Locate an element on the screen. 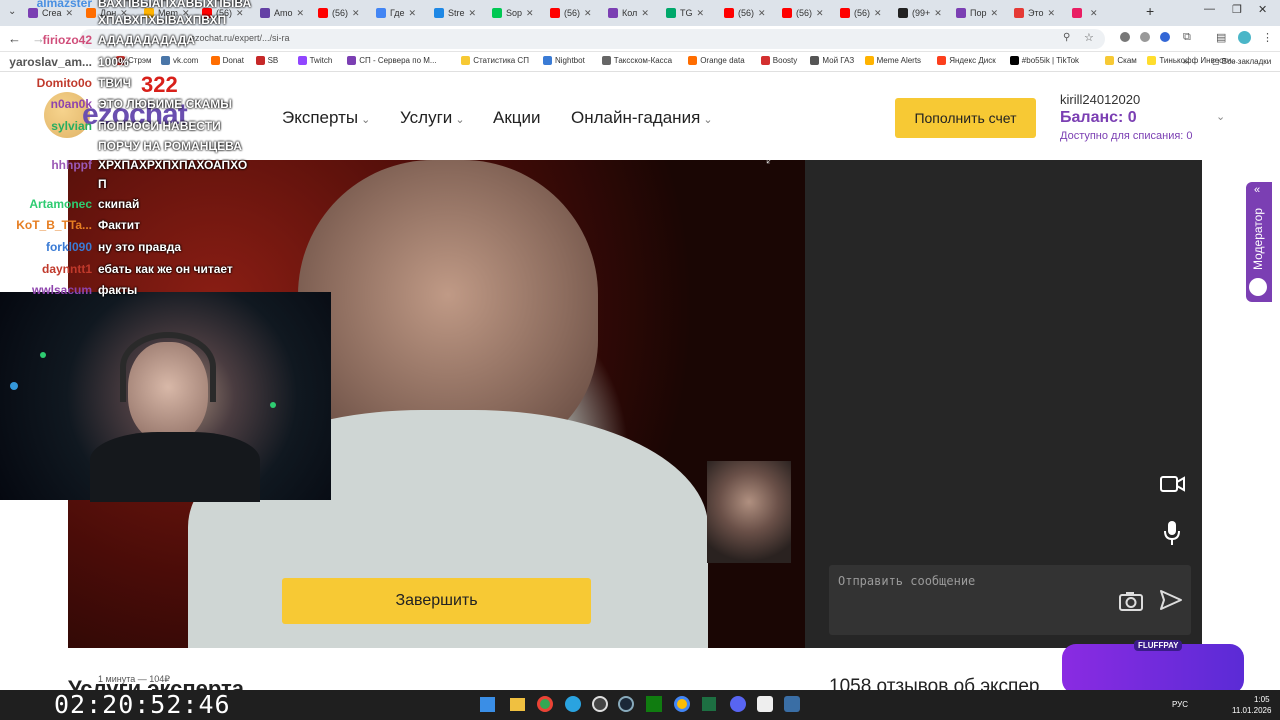 This screenshot has height=720, width=1280. browser-tab: Sop ✕ is located at coordinates (519, 13).